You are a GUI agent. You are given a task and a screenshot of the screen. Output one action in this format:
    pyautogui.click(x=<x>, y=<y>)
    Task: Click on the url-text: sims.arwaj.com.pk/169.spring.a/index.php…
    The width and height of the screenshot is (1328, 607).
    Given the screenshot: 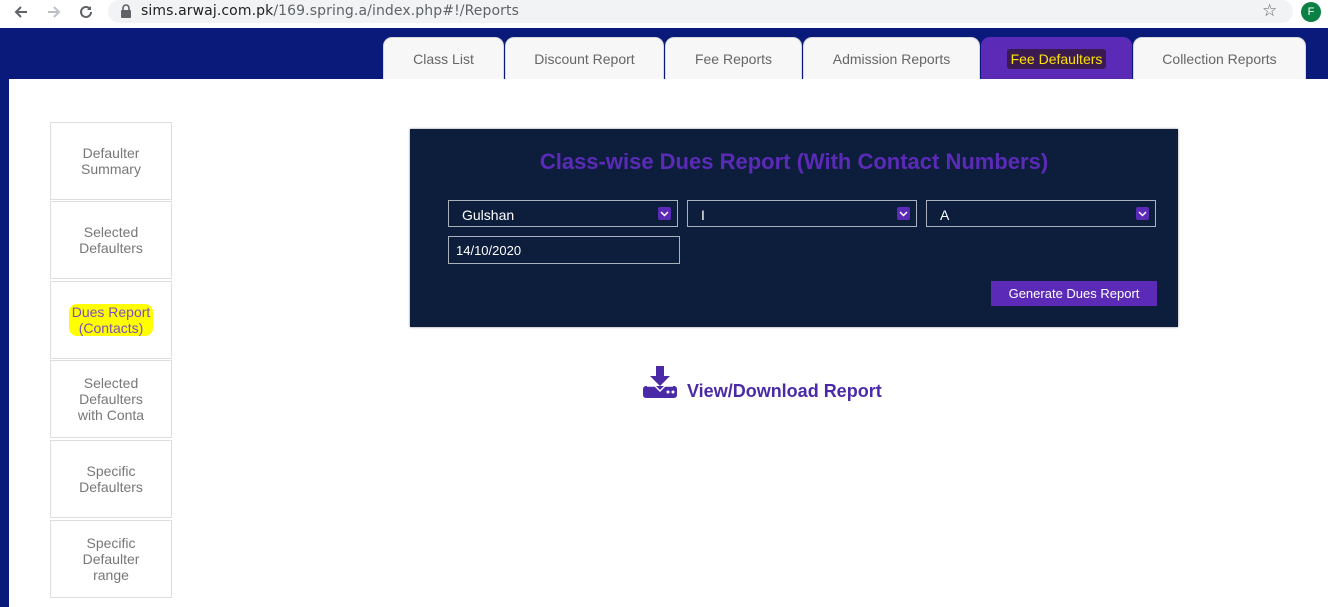 What is the action you would take?
    pyautogui.click(x=330, y=11)
    